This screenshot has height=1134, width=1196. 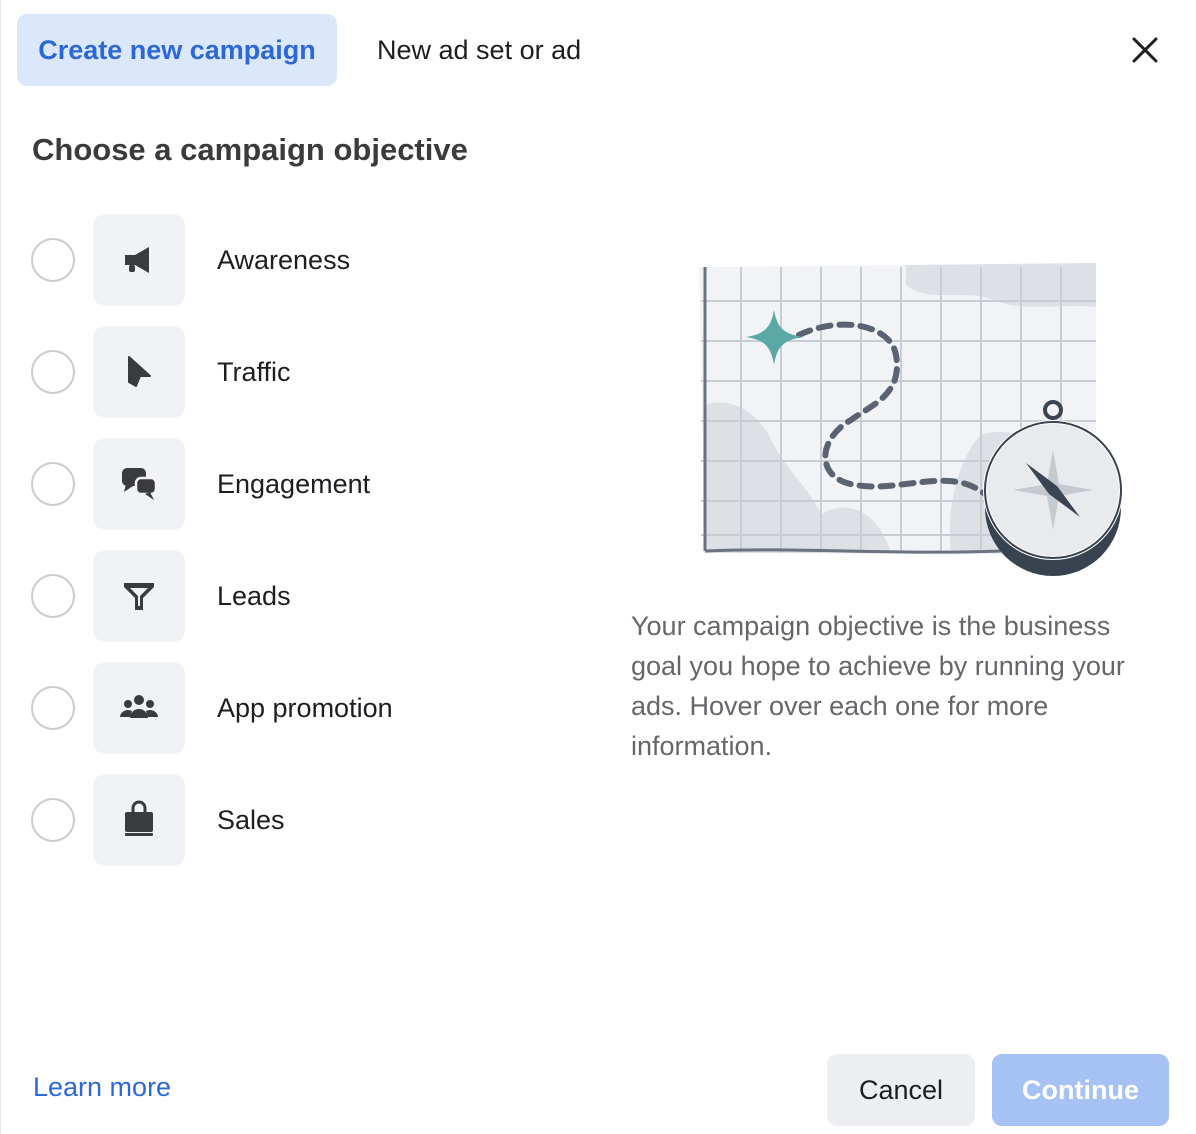 I want to click on chat-bubbles-icon, so click(x=140, y=484).